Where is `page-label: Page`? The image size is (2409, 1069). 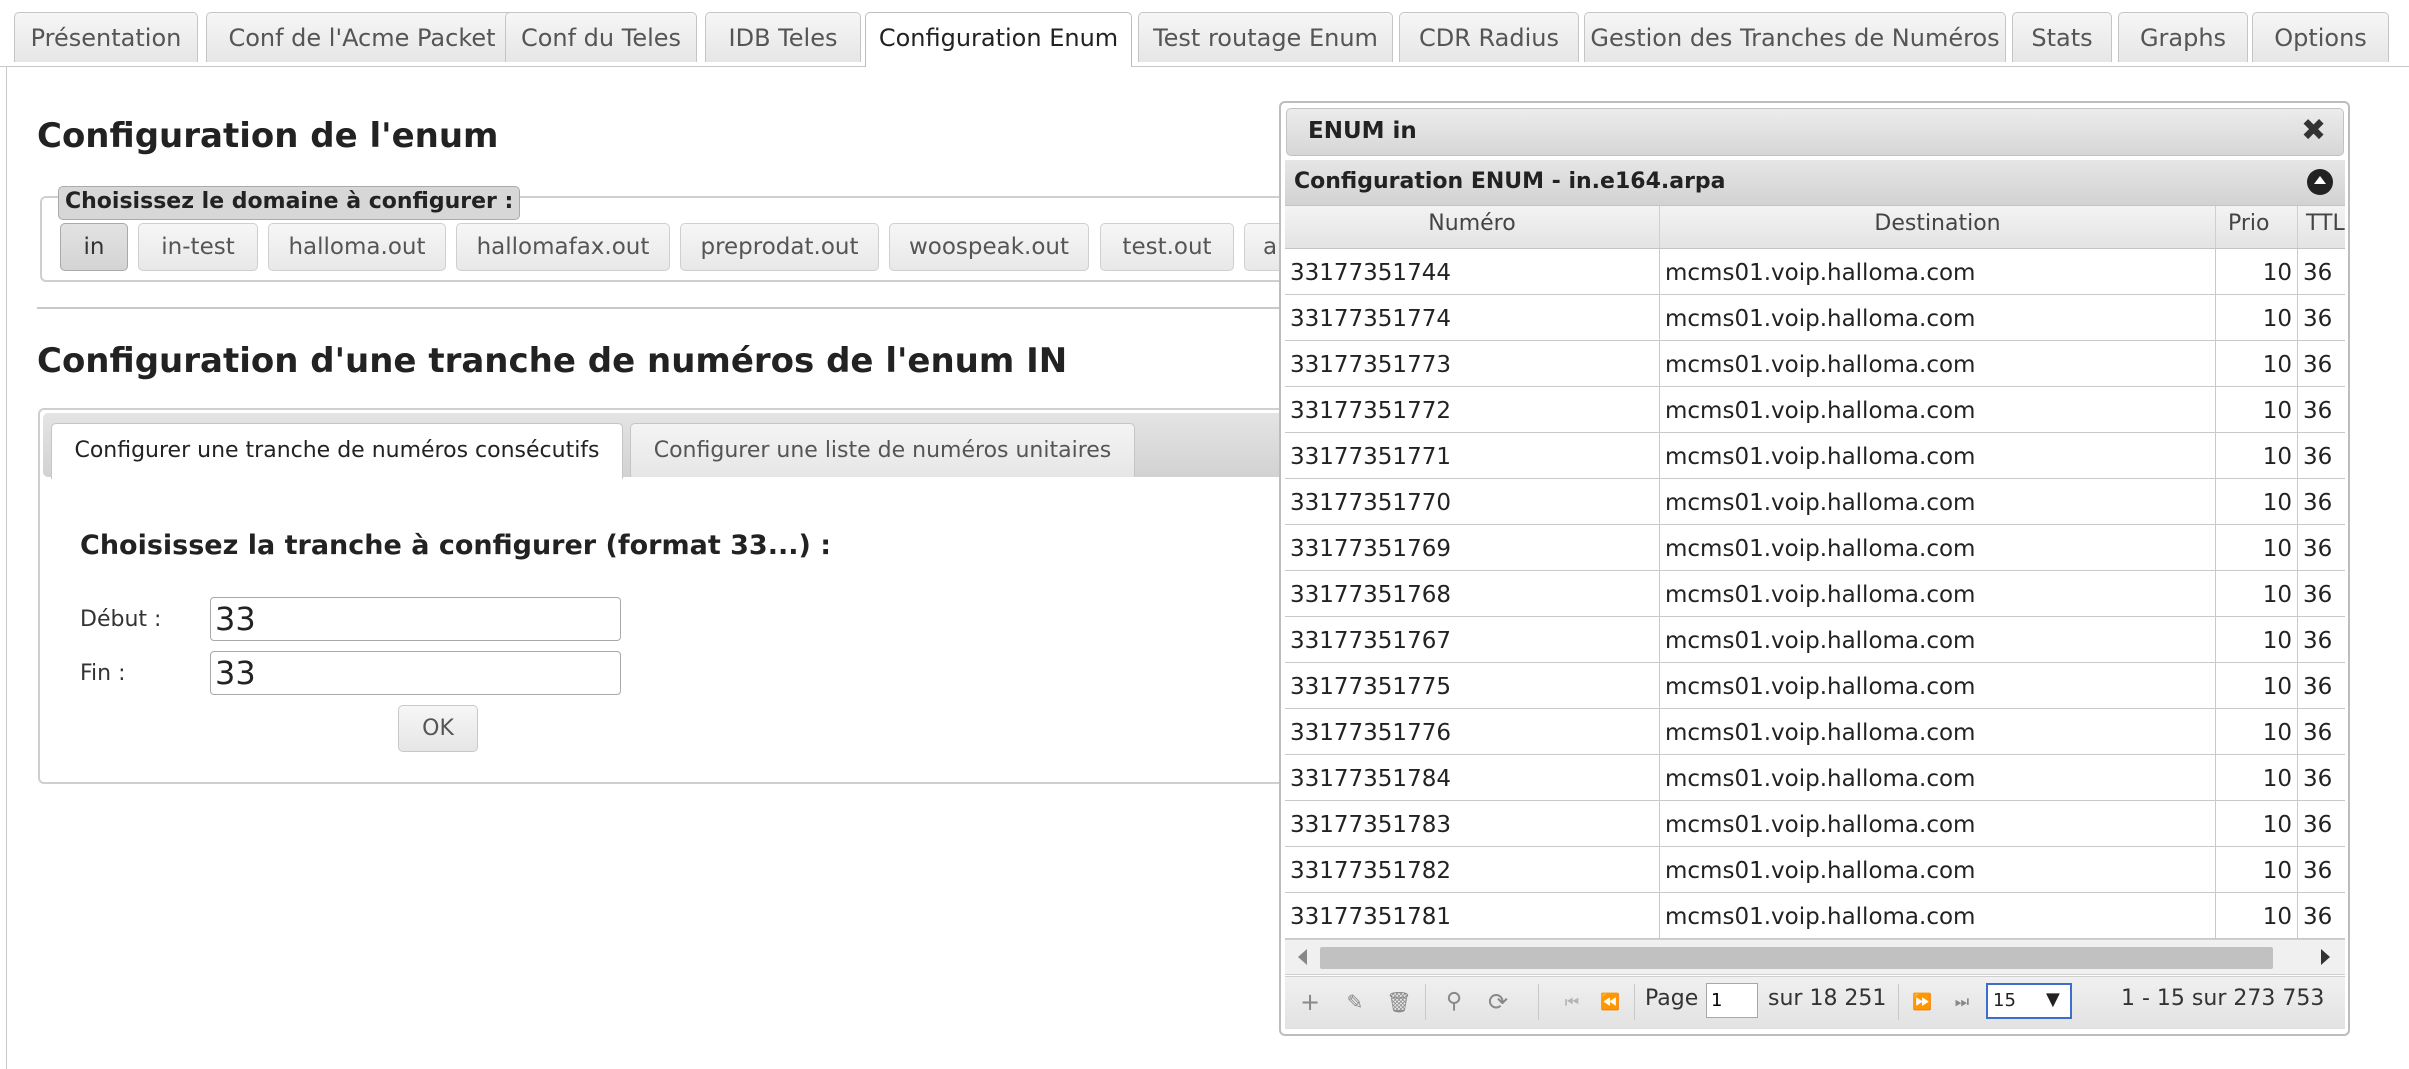
page-label: Page is located at coordinates (1672, 998).